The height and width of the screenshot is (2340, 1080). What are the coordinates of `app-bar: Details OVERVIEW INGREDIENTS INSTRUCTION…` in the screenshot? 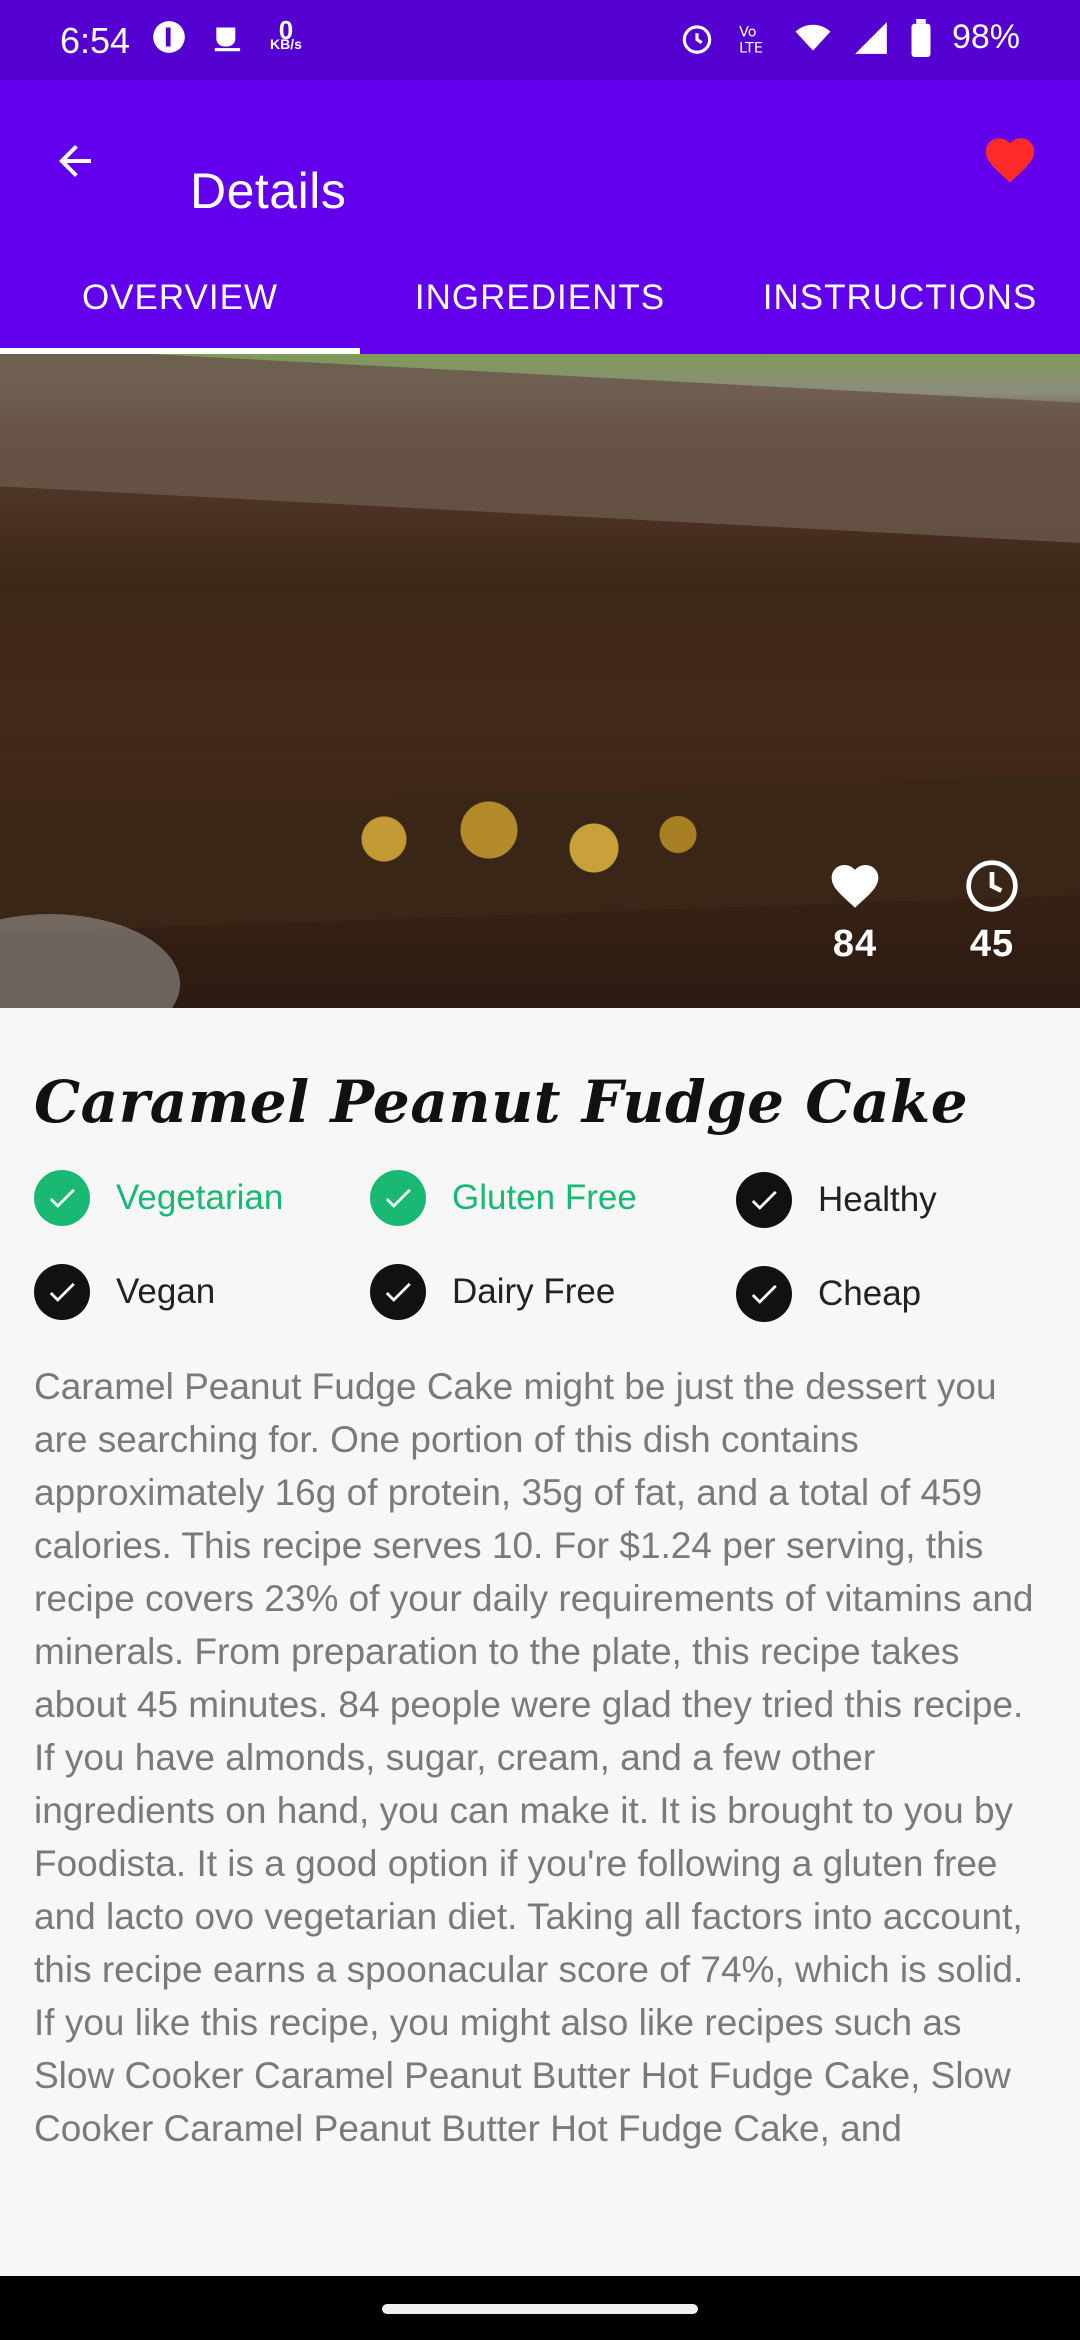 It's located at (540, 217).